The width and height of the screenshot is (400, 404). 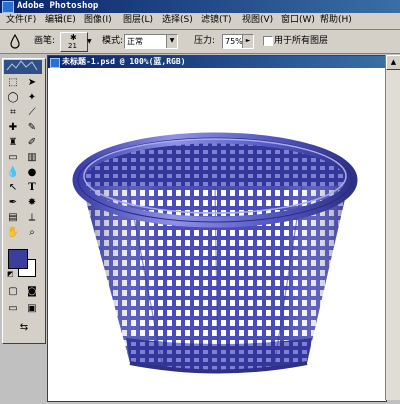 What do you see at coordinates (13, 188) in the screenshot?
I see `path-selection-icon: ↖` at bounding box center [13, 188].